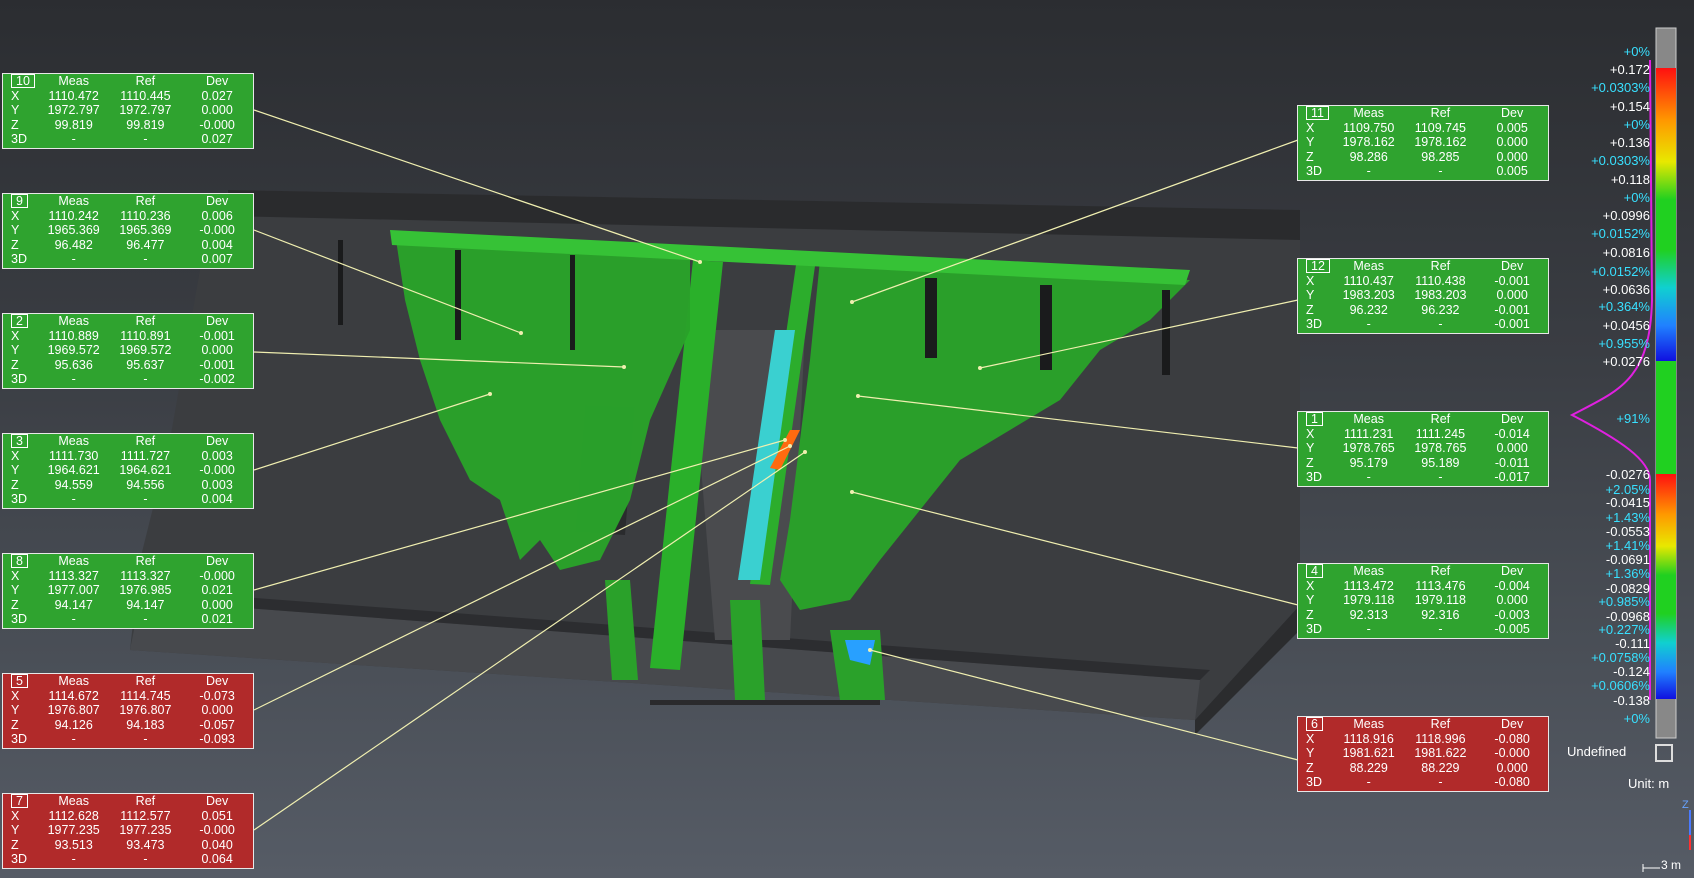 Image resolution: width=1694 pixels, height=878 pixels. Describe the element at coordinates (19, 801) in the screenshot. I see `callout-id: 7` at that location.